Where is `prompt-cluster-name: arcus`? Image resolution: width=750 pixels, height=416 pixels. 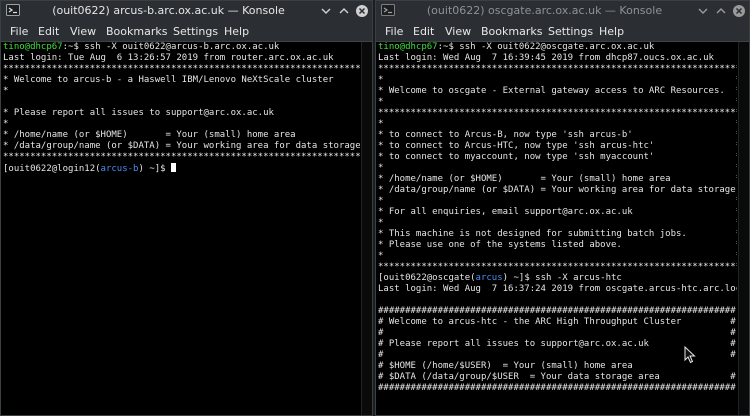 prompt-cluster-name: arcus is located at coordinates (489, 278).